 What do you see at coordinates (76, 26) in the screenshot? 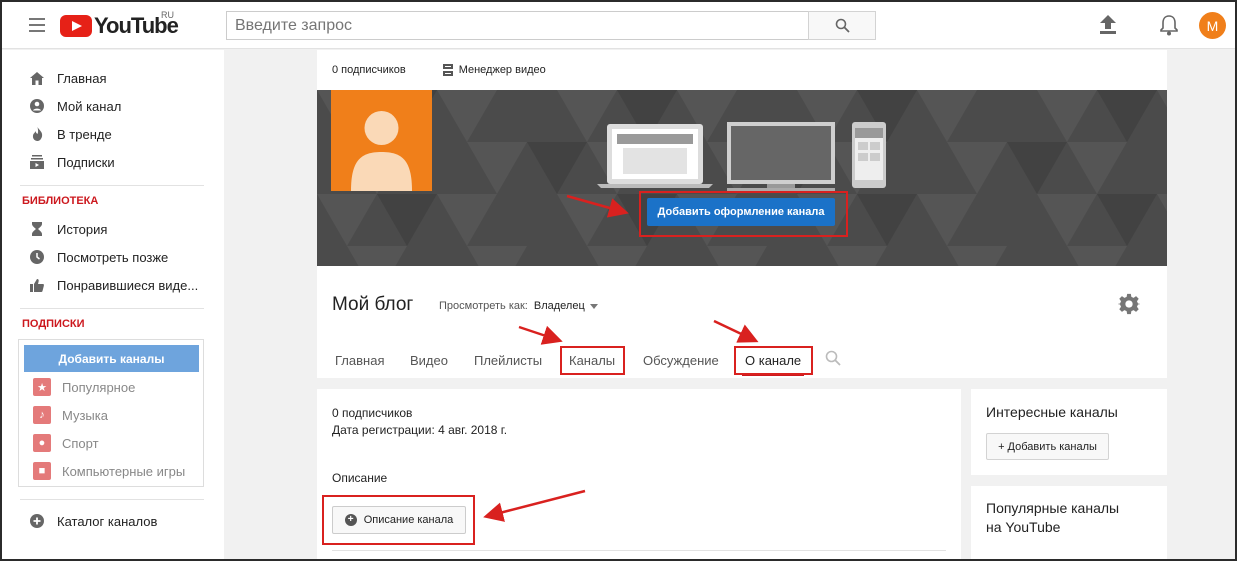
I see `play-logo-icon` at bounding box center [76, 26].